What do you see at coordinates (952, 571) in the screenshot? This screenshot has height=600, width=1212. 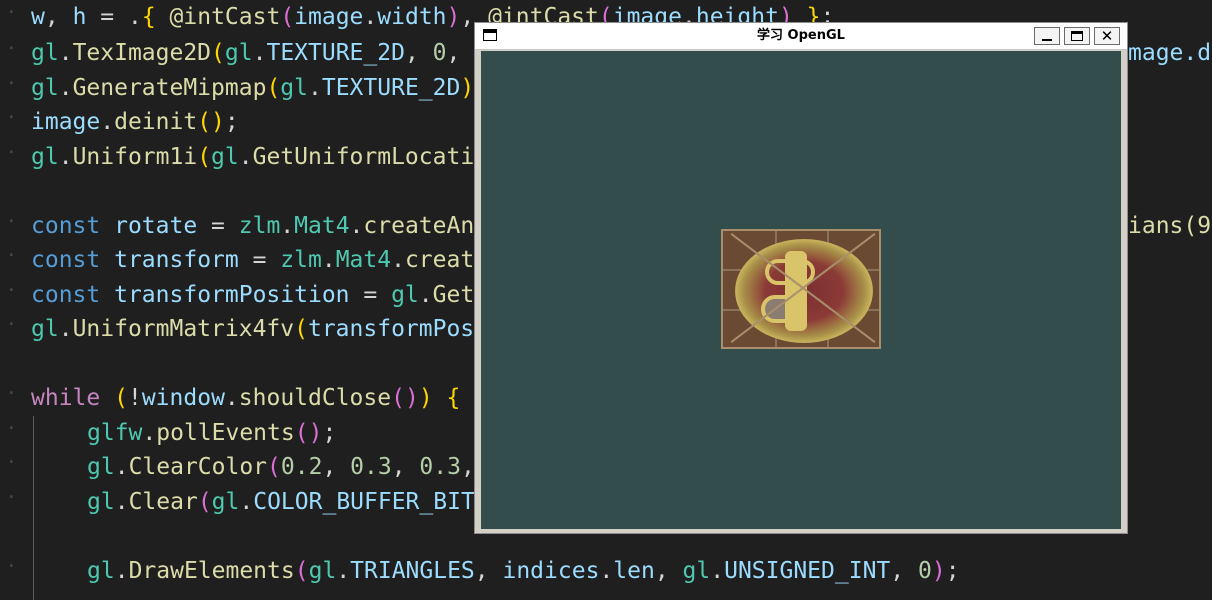 I see `code-token: ;` at bounding box center [952, 571].